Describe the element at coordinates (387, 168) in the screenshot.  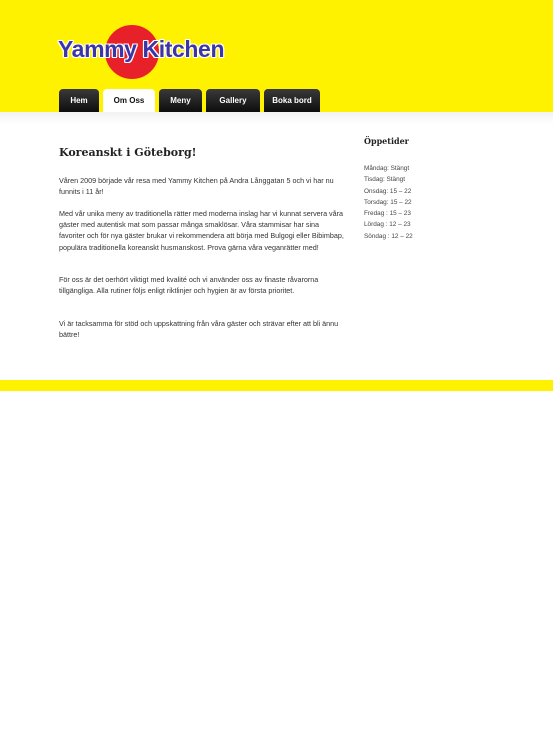
I see `hours-monday: Måndag: Stängt` at that location.